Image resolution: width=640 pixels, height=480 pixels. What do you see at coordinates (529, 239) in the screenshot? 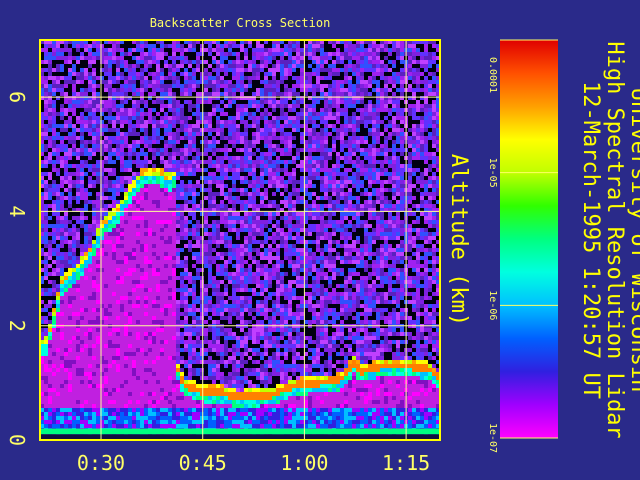
I see `colorbar` at bounding box center [529, 239].